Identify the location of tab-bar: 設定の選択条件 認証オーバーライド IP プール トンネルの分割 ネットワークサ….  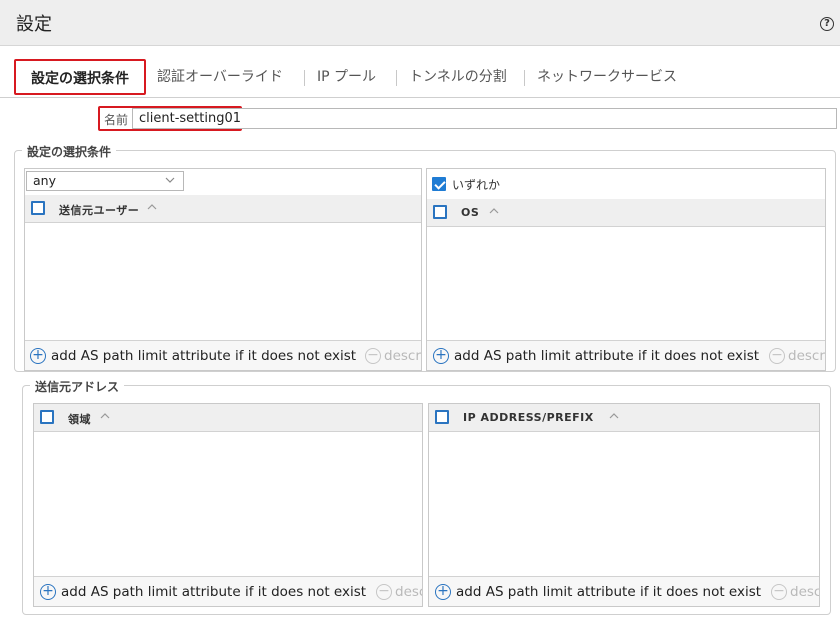
(420, 77).